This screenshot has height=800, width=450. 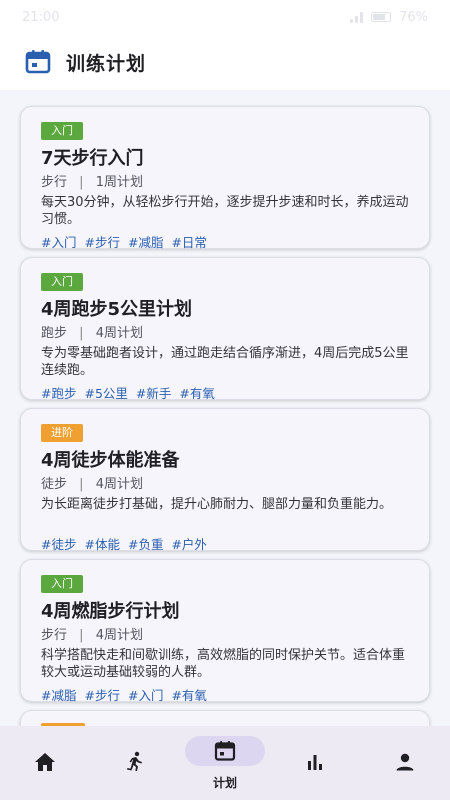 I want to click on plan-title: 4周徒步体能准备, so click(x=110, y=460).